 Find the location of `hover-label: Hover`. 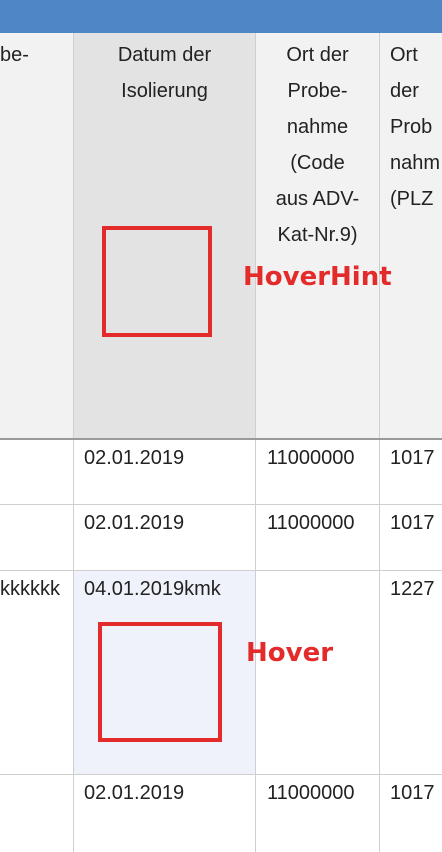

hover-label: Hover is located at coordinates (290, 653).